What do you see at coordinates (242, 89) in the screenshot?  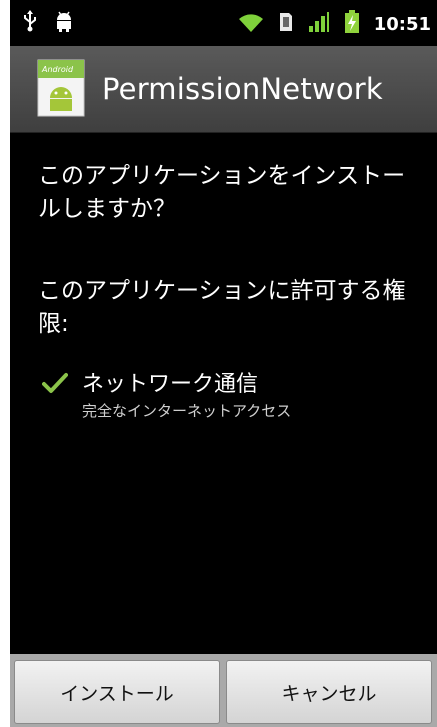 I see `app-title: PermissionNetwork` at bounding box center [242, 89].